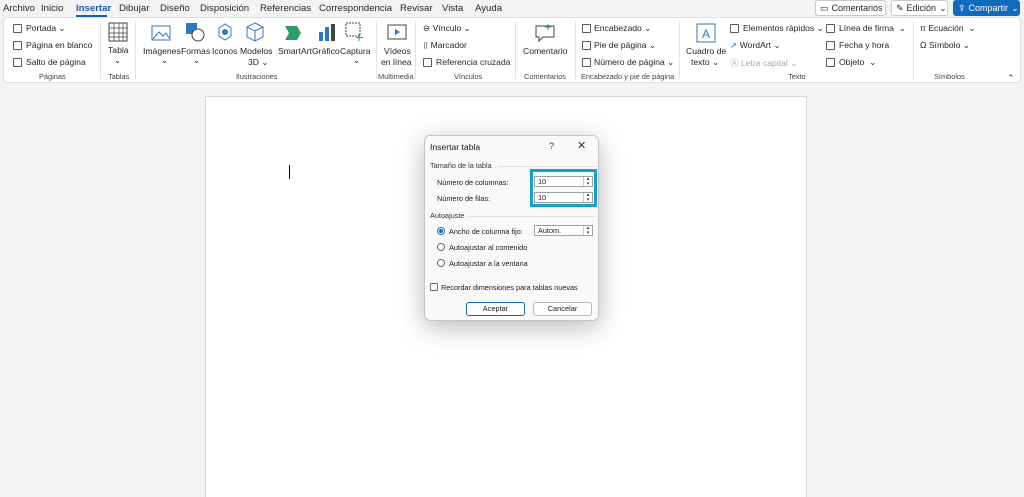 The height and width of the screenshot is (497, 1024). Describe the element at coordinates (17, 28) in the screenshot. I see `cover-page-icon` at that location.